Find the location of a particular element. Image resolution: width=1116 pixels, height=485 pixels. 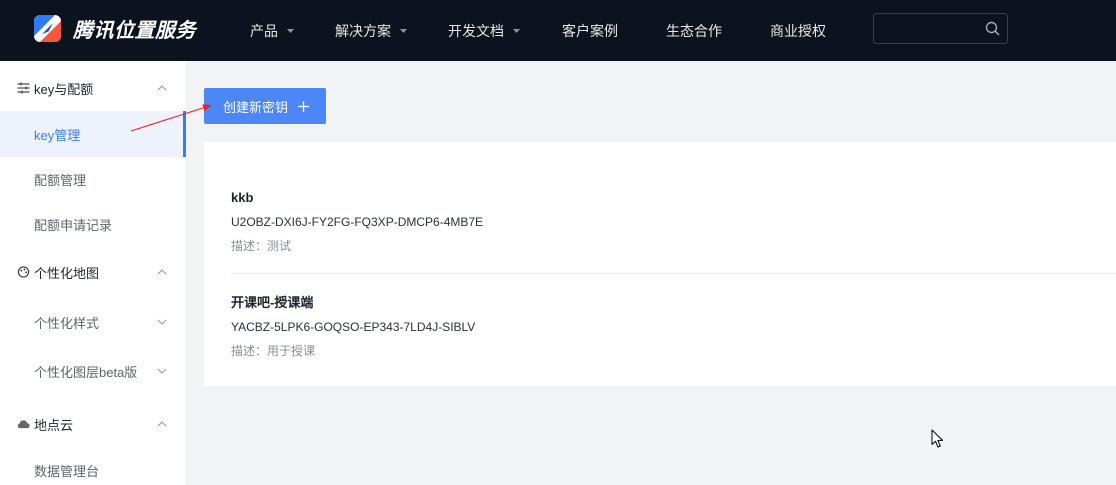

sliders-icon is located at coordinates (23, 88).